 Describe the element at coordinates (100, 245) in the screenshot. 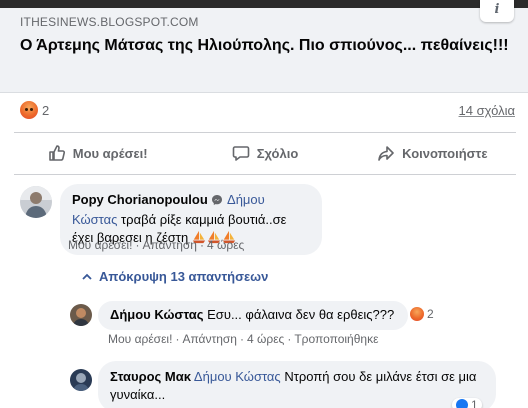

I see `comment-like-link: Μου αρέσει!` at that location.